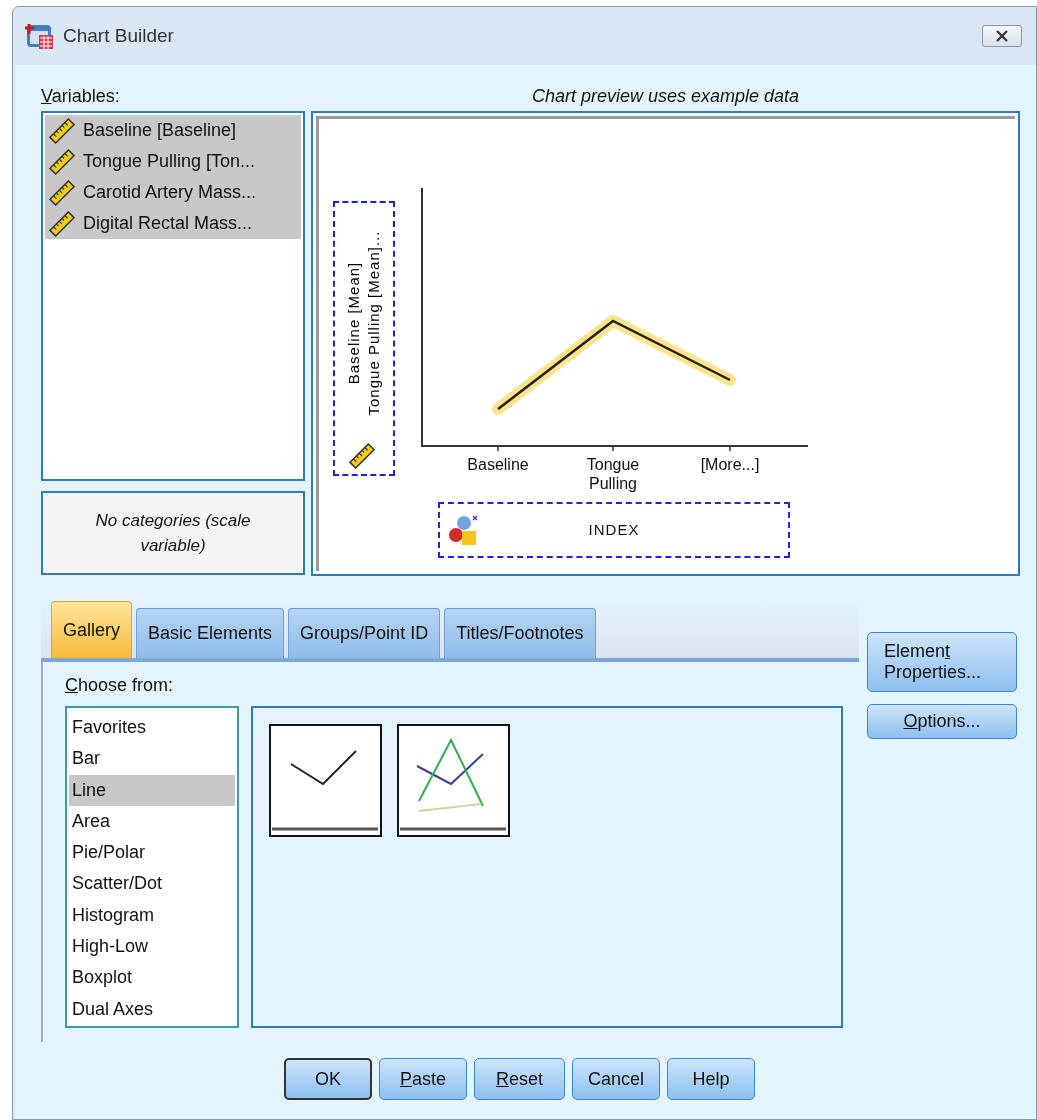  What do you see at coordinates (152, 790) in the screenshot?
I see `chart-type-item: Line` at bounding box center [152, 790].